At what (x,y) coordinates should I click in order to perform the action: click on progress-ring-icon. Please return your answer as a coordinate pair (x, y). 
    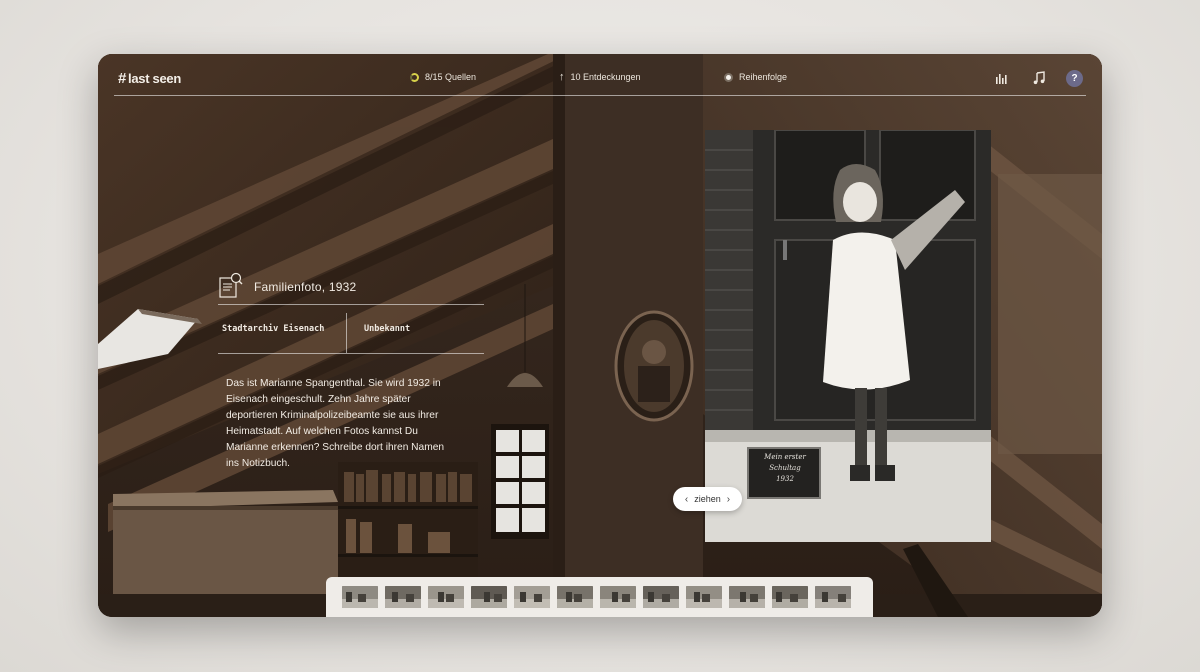
    Looking at the image, I should click on (414, 77).